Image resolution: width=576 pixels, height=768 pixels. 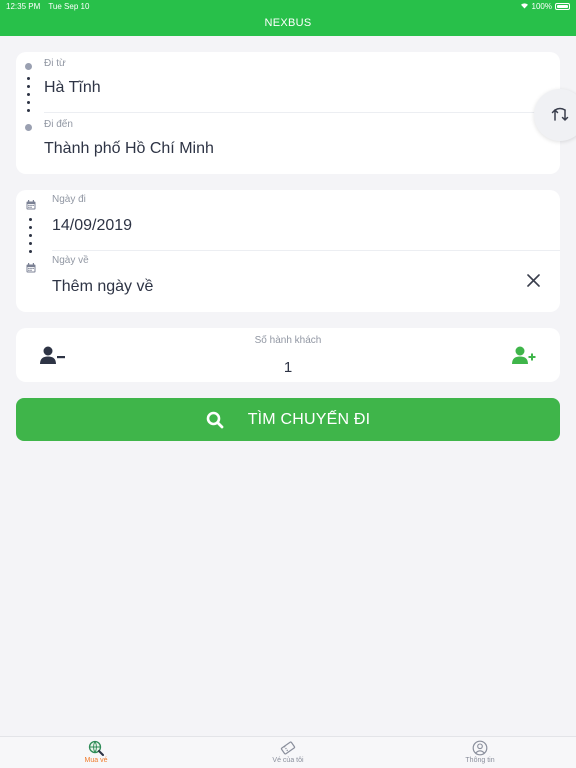 I want to click on tab-buy-ticket-label: Mua vé, so click(x=96, y=760).